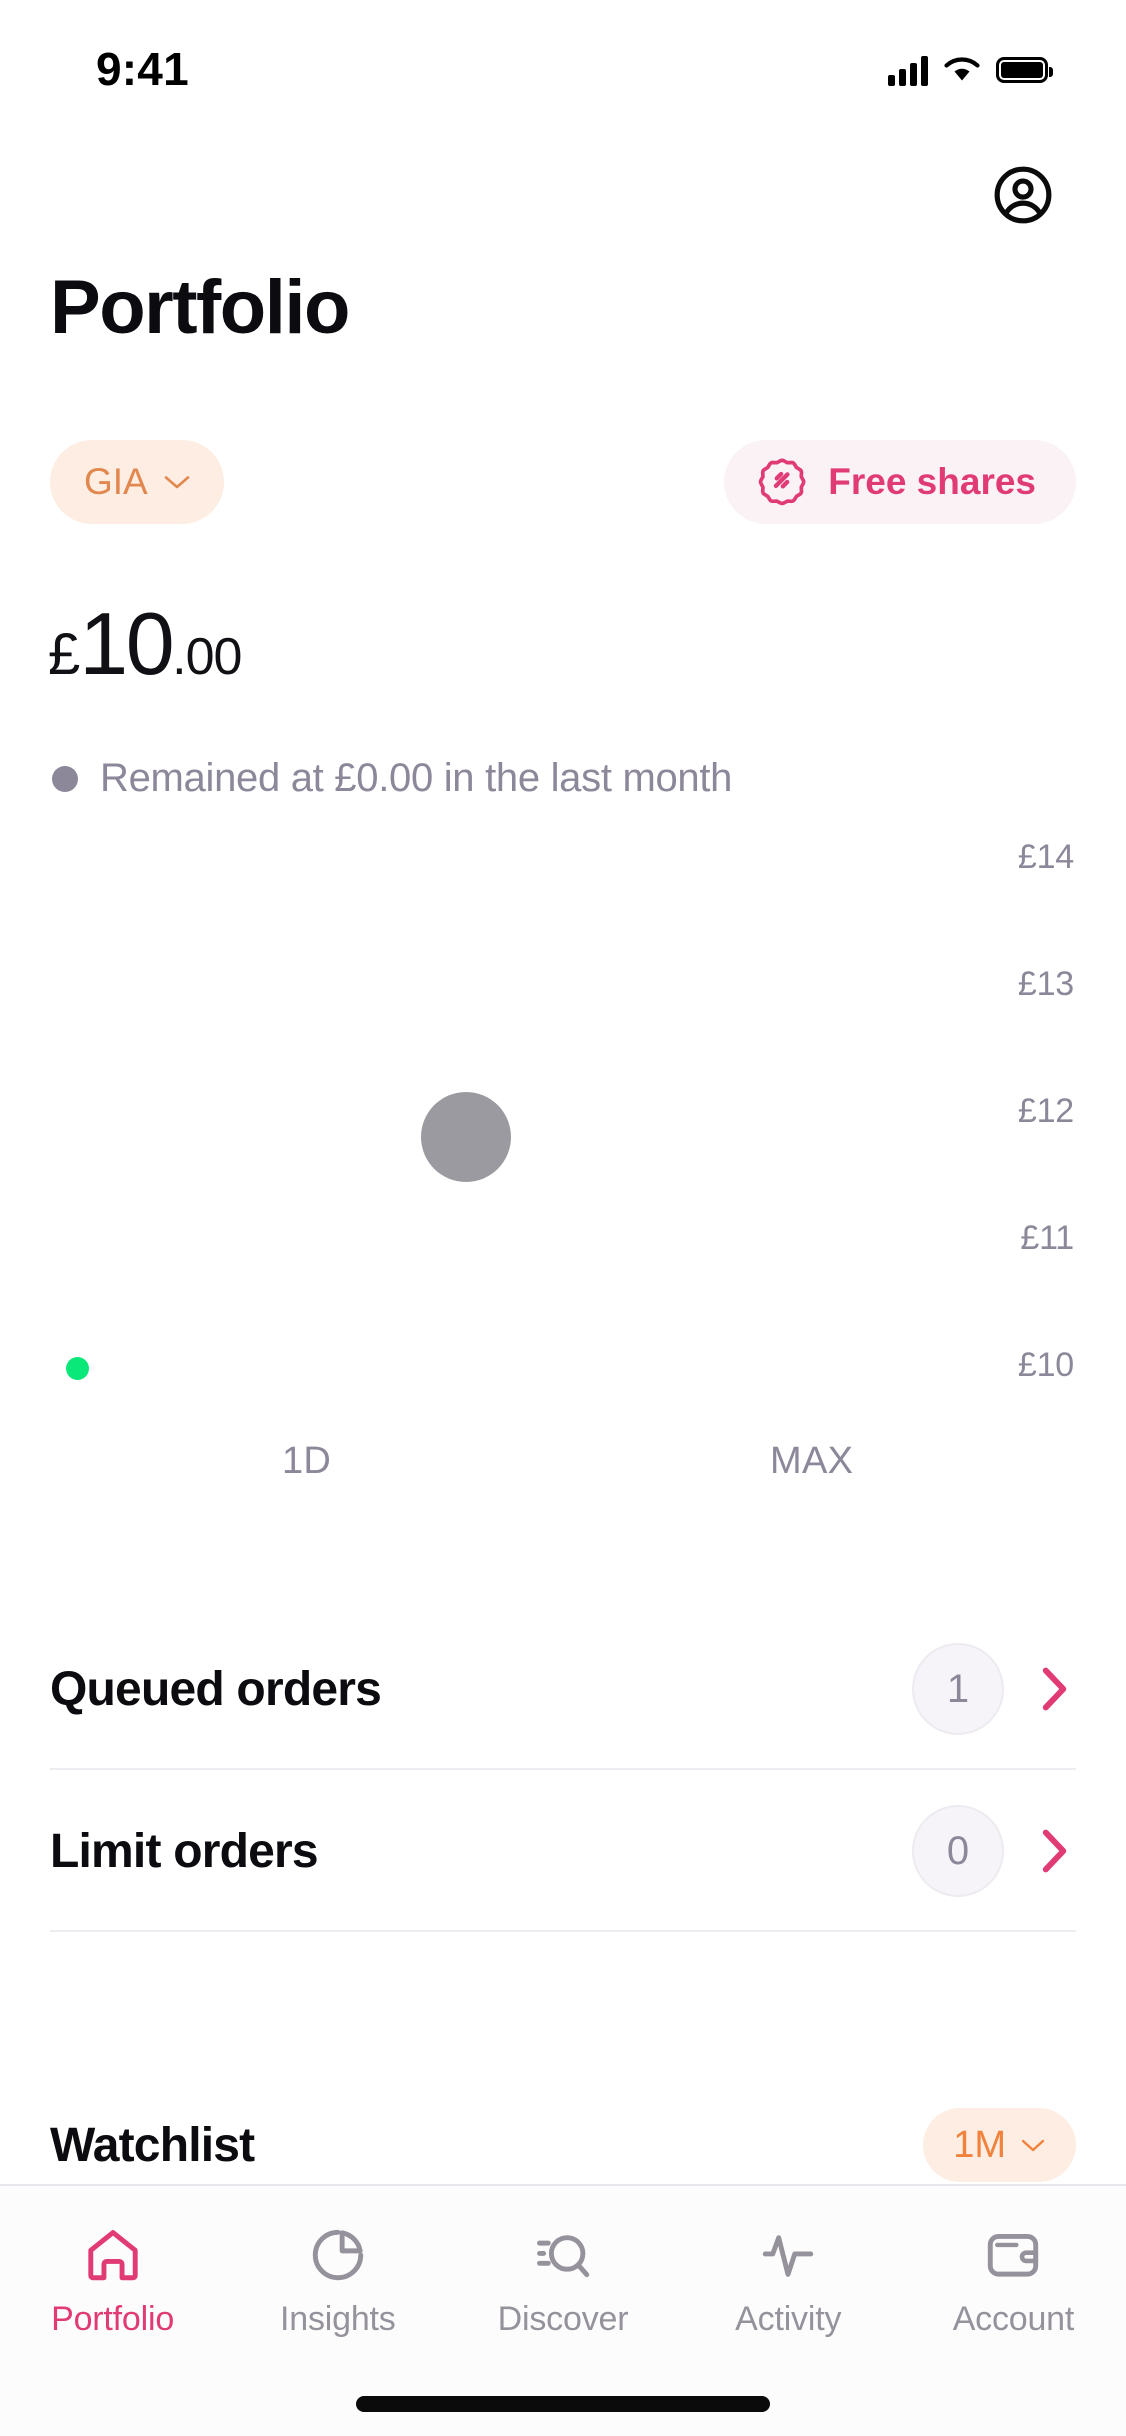 This screenshot has width=1126, height=2436. I want to click on tab-label: Account, so click(1013, 2319).